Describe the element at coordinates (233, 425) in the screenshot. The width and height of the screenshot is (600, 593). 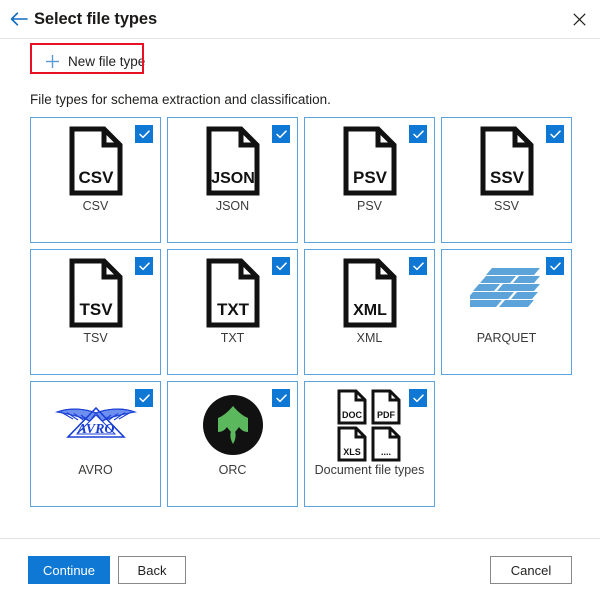
I see `orc-logo-icon` at that location.